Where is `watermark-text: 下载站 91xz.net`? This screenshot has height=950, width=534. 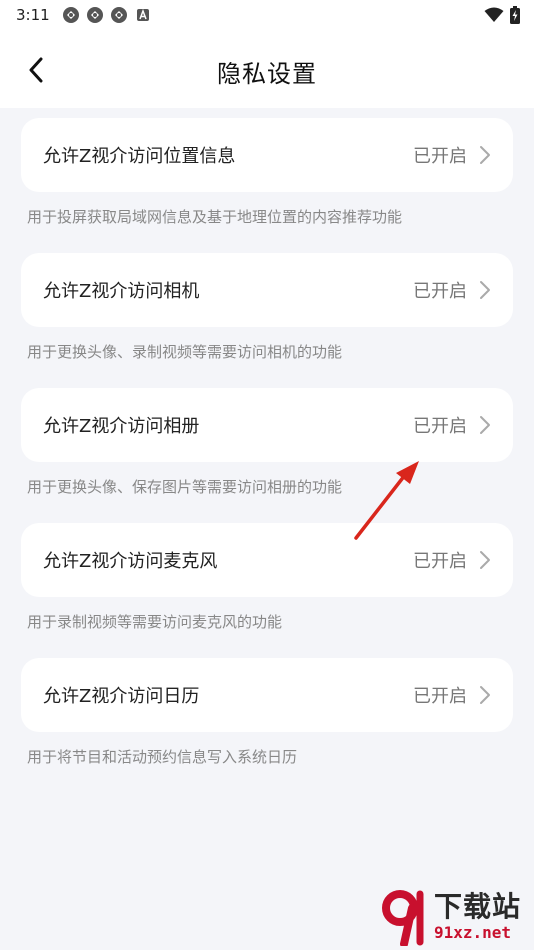 watermark-text: 下载站 91xz.net is located at coordinates (477, 917).